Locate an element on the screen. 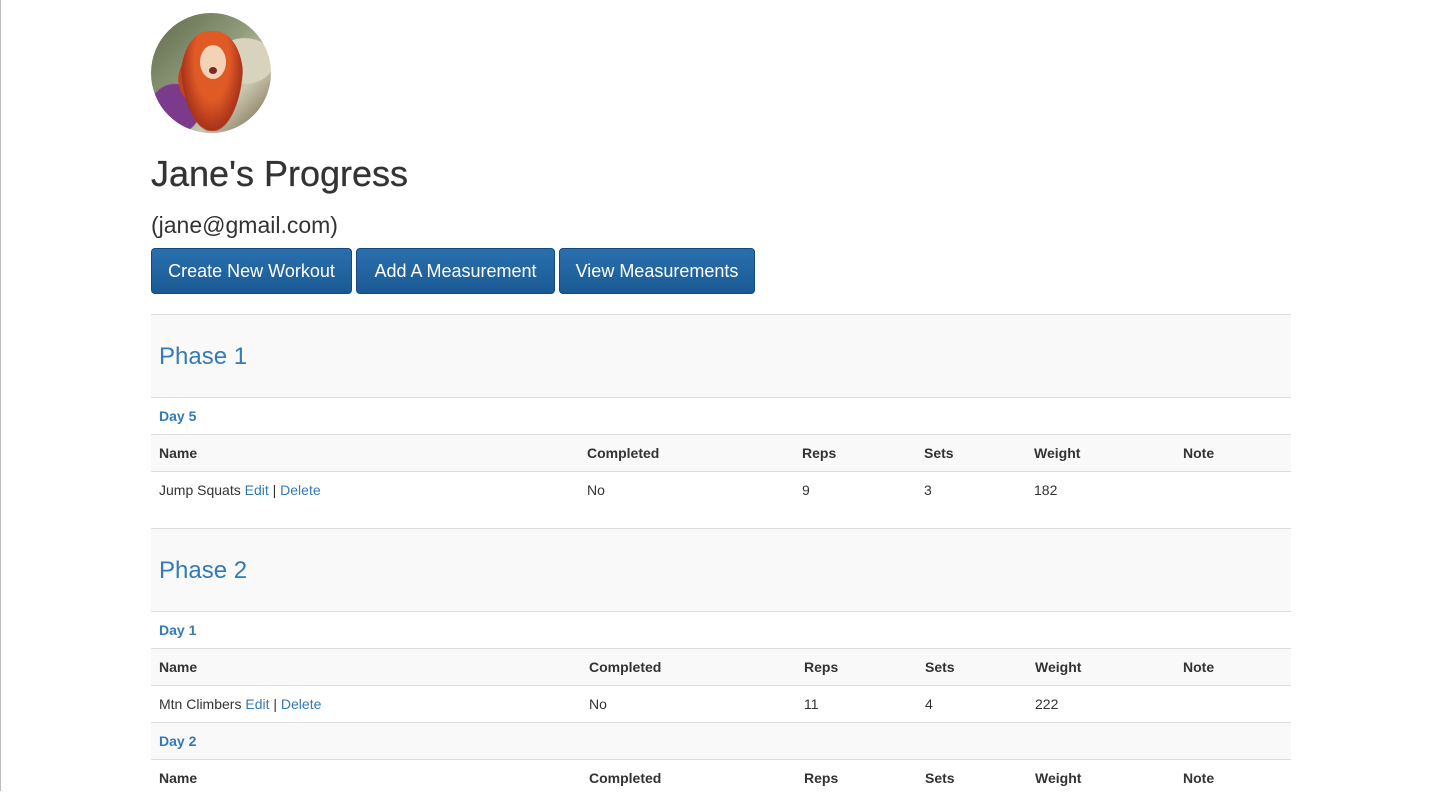 The width and height of the screenshot is (1439, 796). weight-cell: 222 is located at coordinates (1047, 704).